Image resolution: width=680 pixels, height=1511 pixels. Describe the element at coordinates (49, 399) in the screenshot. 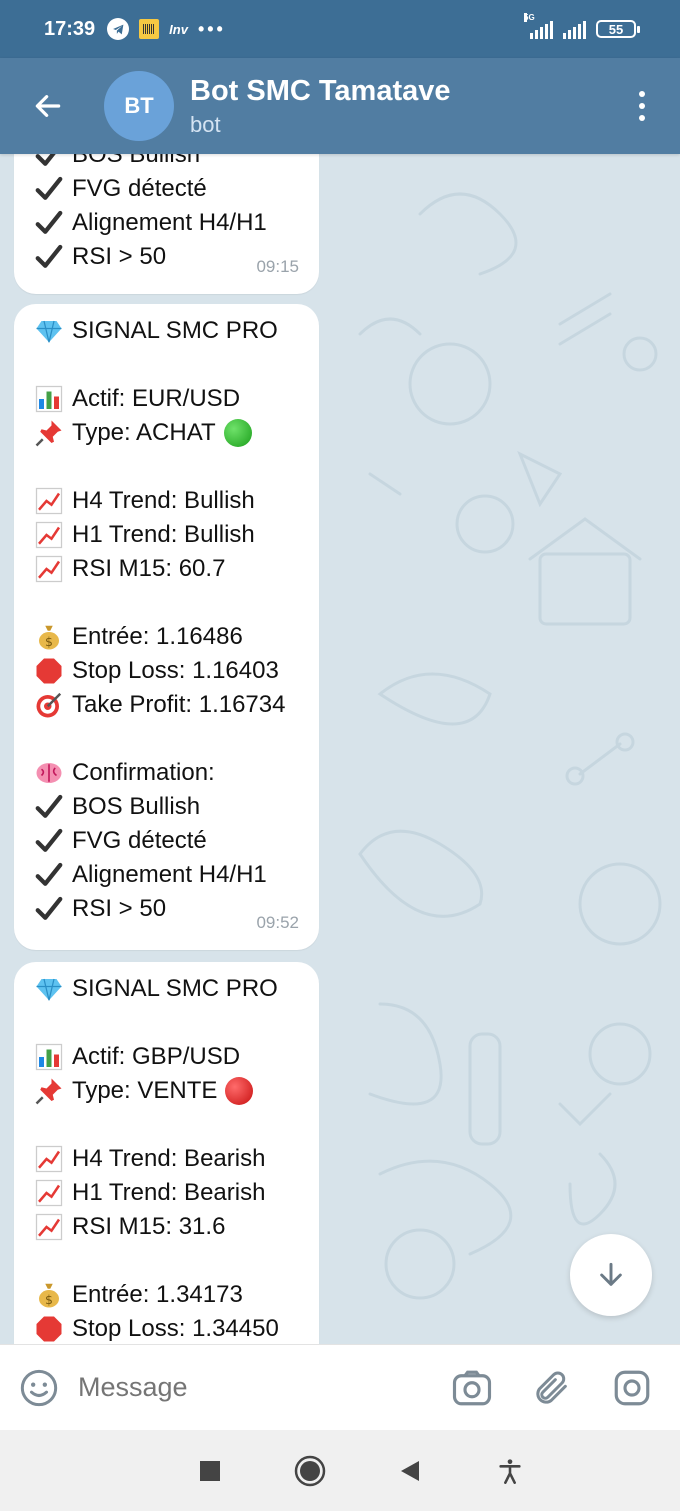

I see `bar-chart-icon` at that location.